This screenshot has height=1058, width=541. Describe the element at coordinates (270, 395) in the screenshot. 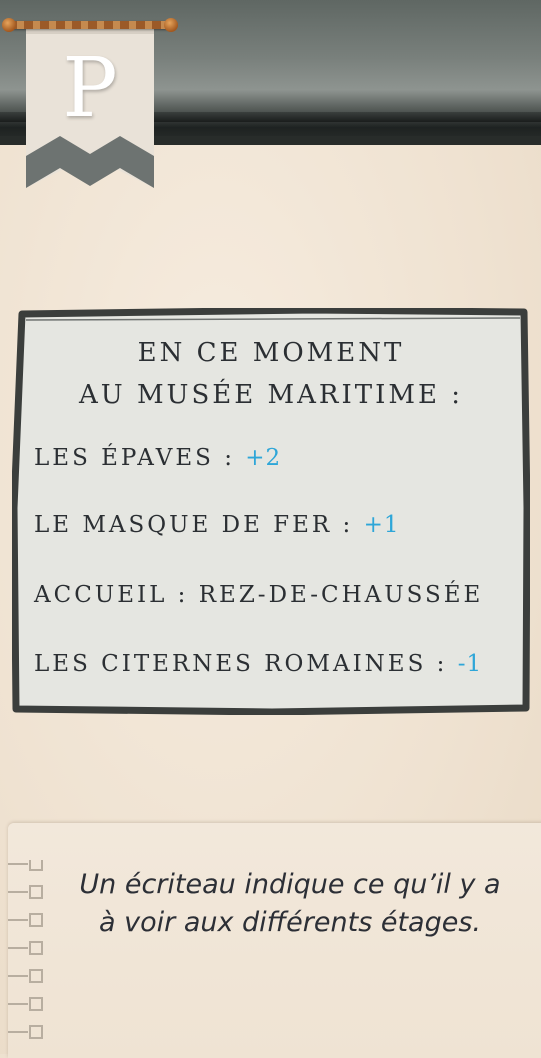

I see `sign-heading-line2: au musée maritime :` at that location.